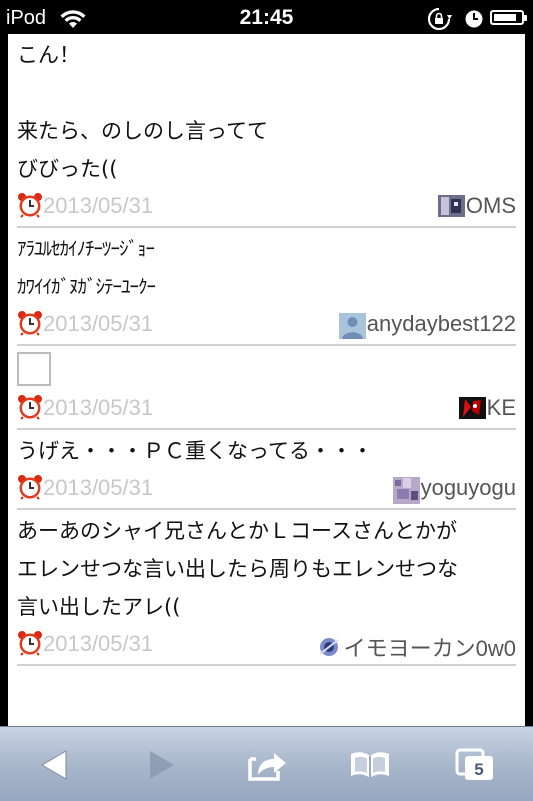 This screenshot has height=801, width=533. I want to click on forward-button, so click(161, 765).